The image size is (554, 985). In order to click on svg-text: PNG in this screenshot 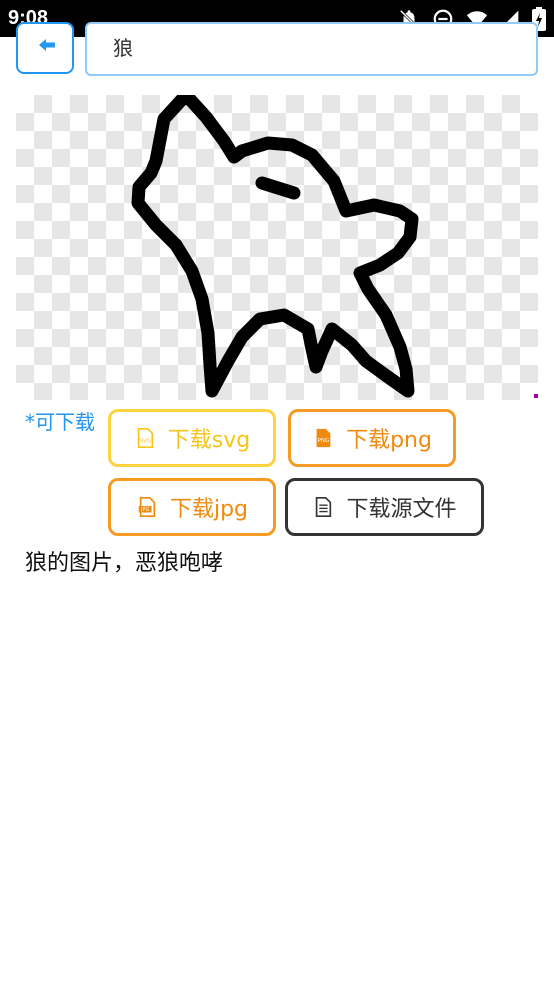, I will do `click(324, 441)`.